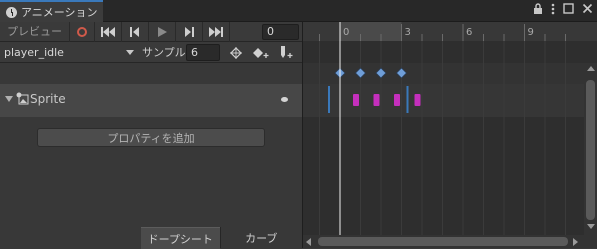 This screenshot has width=597, height=249. Describe the element at coordinates (591, 68) in the screenshot. I see `scroll-up-arrow-icon` at that location.